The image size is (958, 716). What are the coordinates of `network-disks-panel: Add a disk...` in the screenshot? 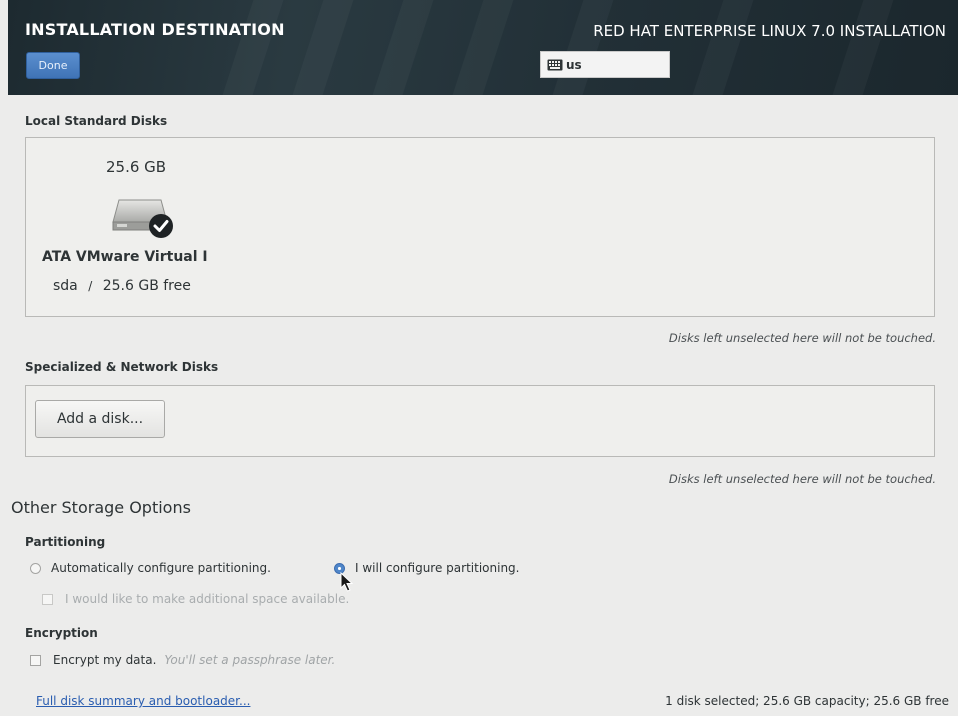 It's located at (480, 421).